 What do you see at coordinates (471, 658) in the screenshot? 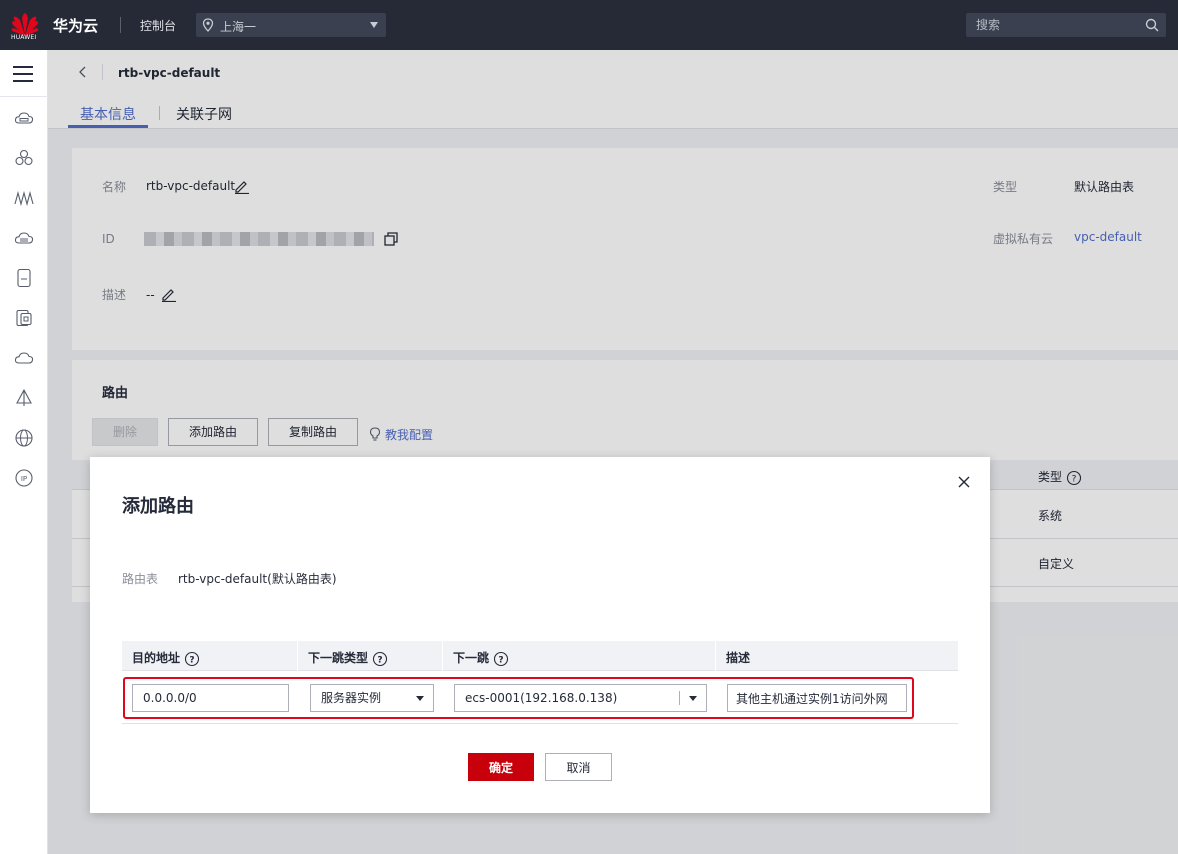
I see `column-label: 下一跳` at bounding box center [471, 658].